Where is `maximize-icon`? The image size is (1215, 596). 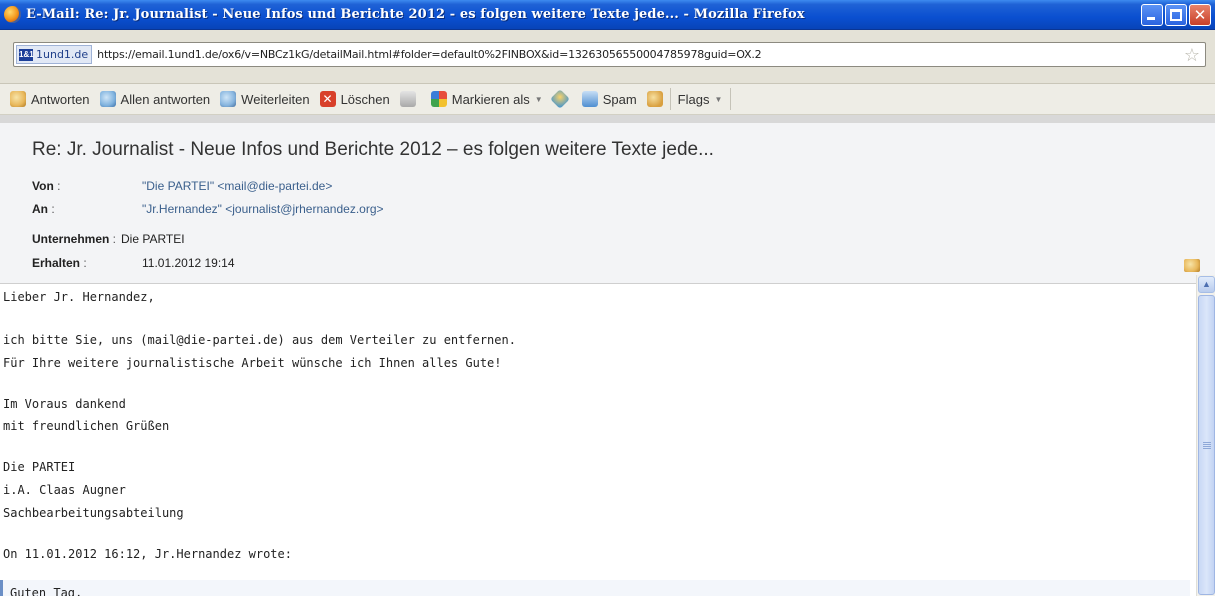
maximize-icon is located at coordinates (1176, 15).